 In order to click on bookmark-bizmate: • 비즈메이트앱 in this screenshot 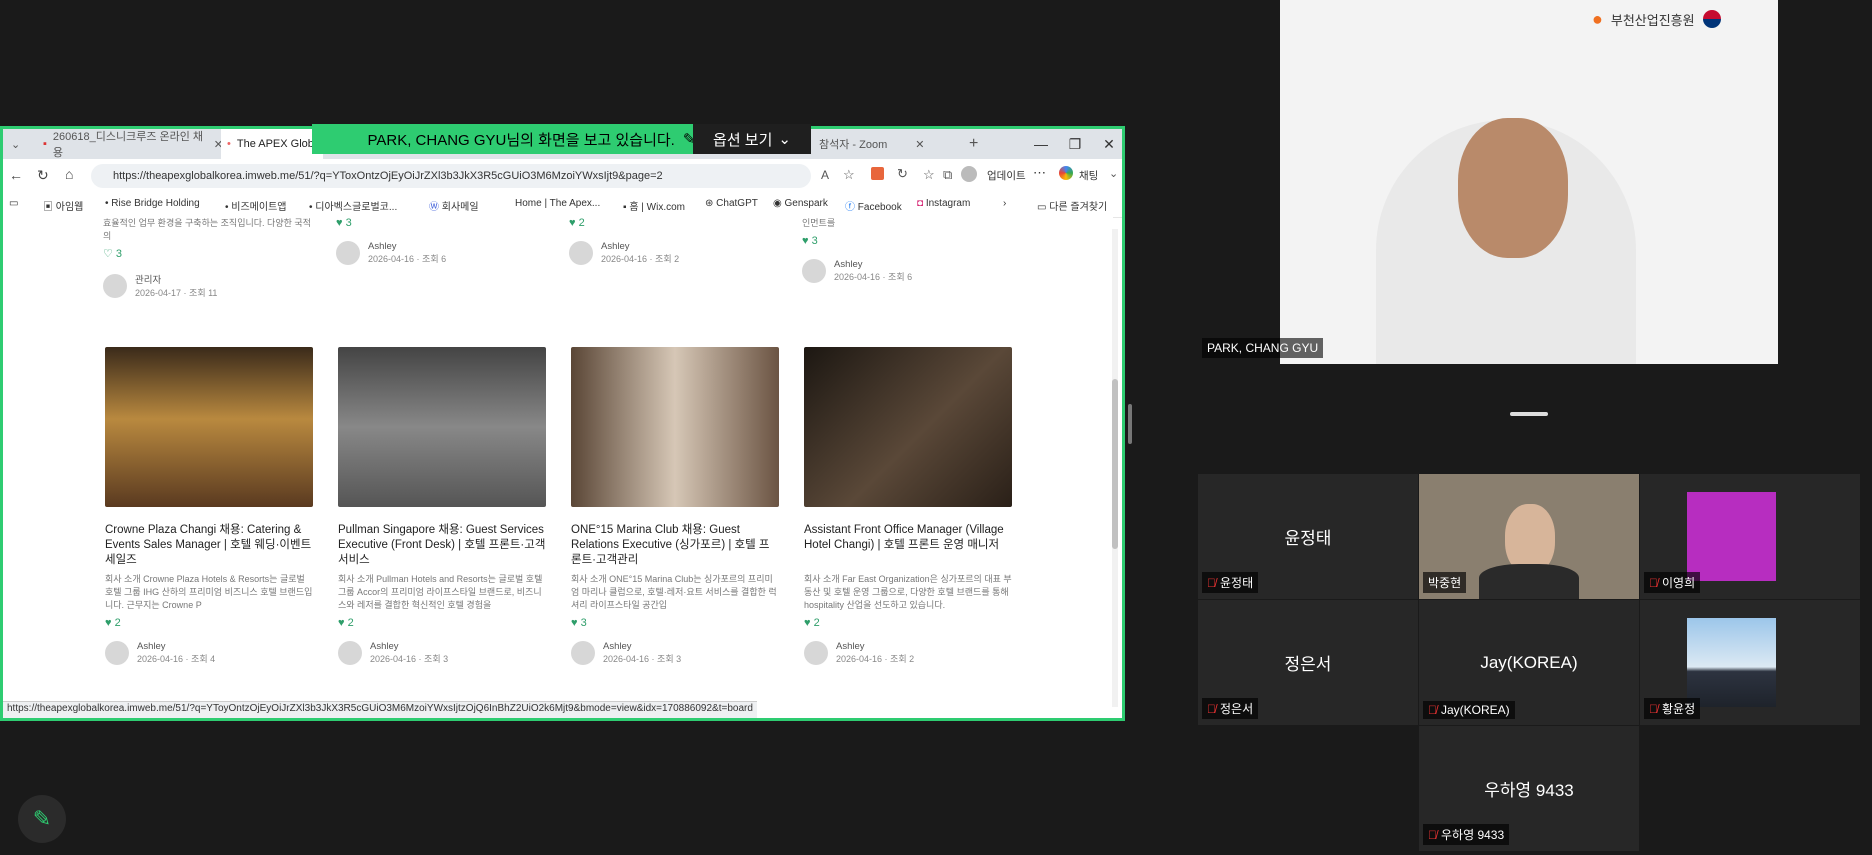, I will do `click(255, 205)`.